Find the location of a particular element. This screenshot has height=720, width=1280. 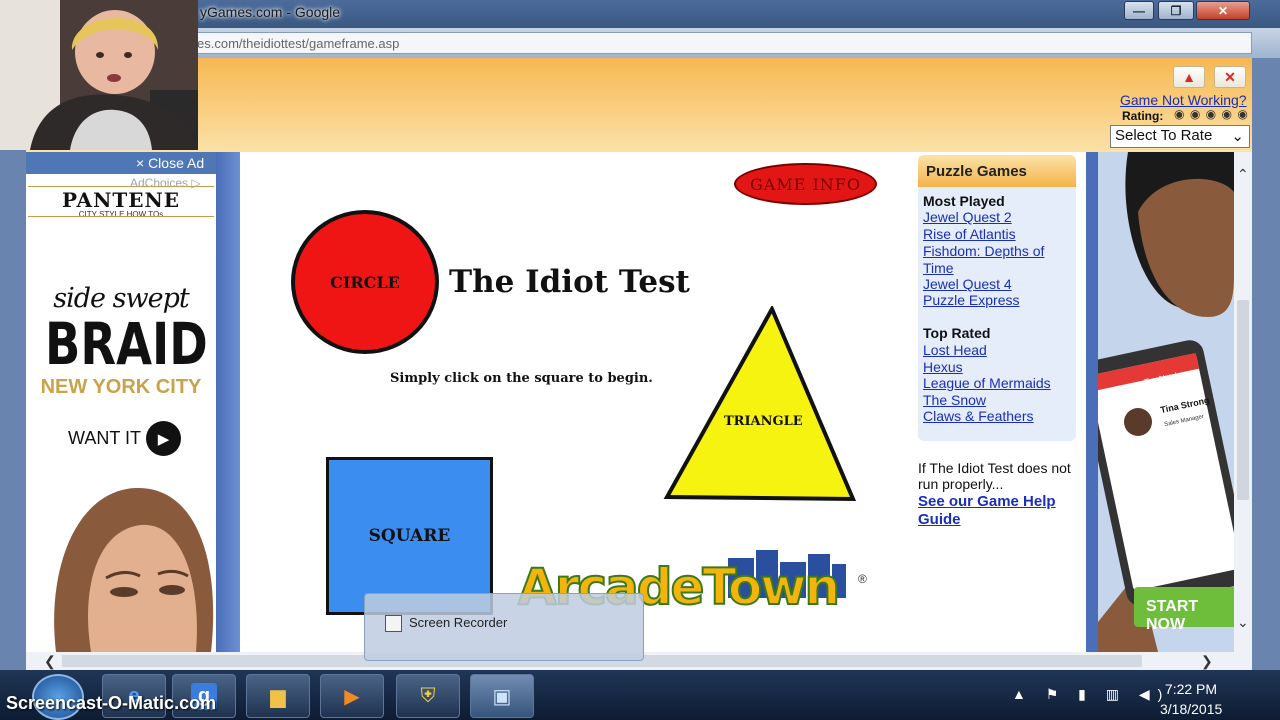

game-link: Lost Head is located at coordinates (955, 350).